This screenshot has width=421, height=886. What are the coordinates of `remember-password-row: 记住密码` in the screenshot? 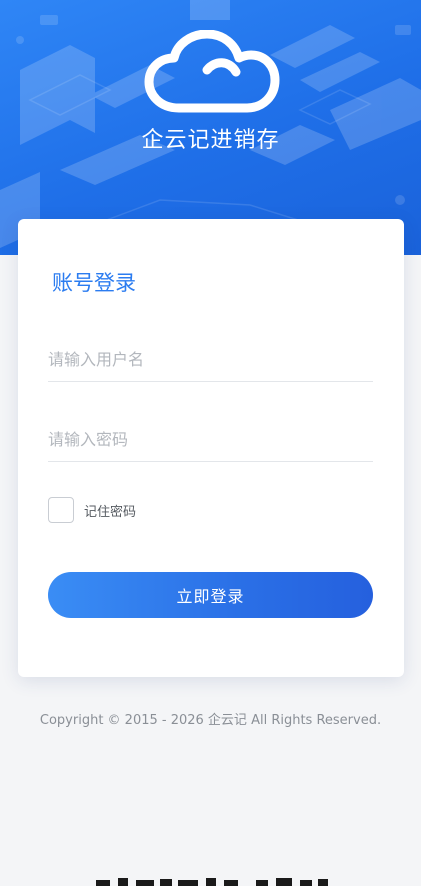 It's located at (92, 510).